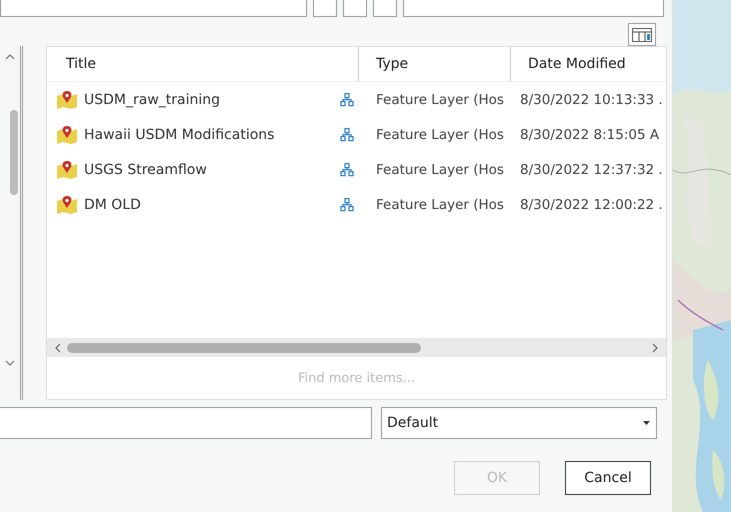  I want to click on horizontal-scrollbar, so click(356, 347).